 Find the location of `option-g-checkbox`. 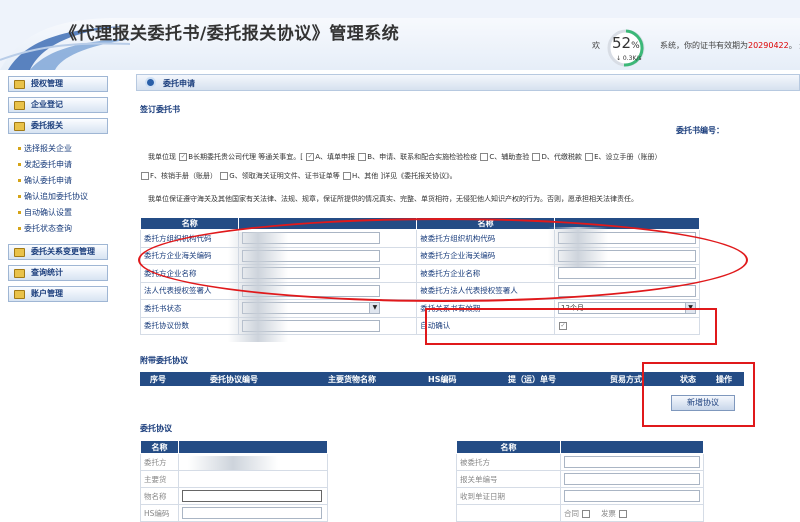

option-g-checkbox is located at coordinates (224, 176).